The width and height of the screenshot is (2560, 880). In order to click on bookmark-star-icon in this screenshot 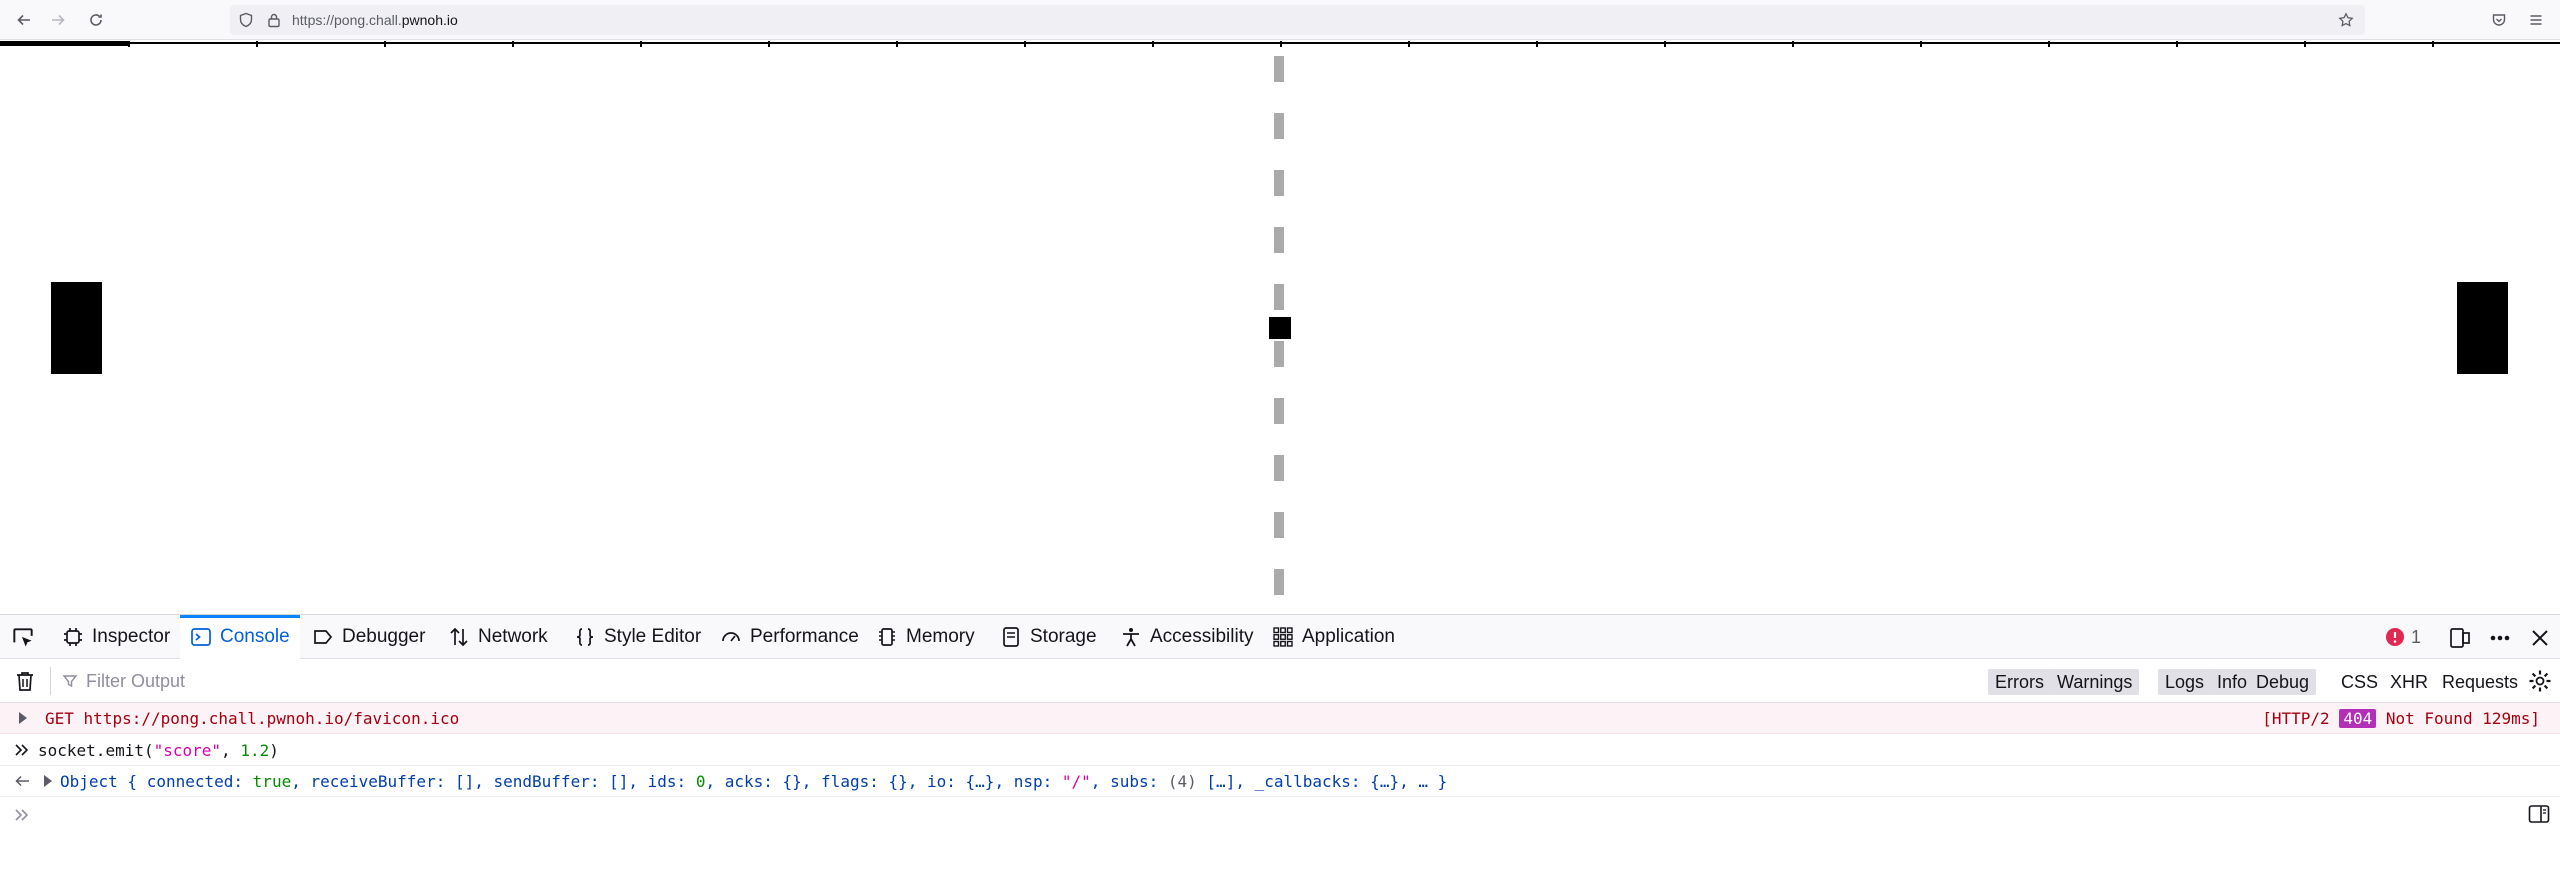, I will do `click(2346, 20)`.